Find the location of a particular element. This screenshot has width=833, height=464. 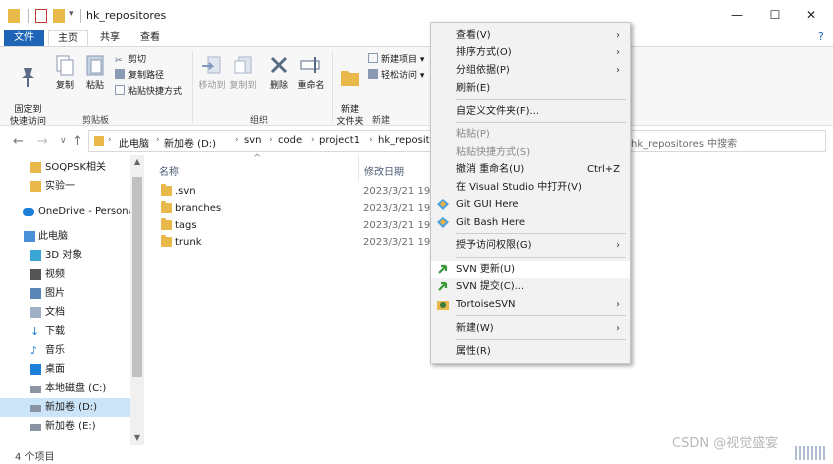

new-item-button: 新建项目 ▾ is located at coordinates (396, 60).